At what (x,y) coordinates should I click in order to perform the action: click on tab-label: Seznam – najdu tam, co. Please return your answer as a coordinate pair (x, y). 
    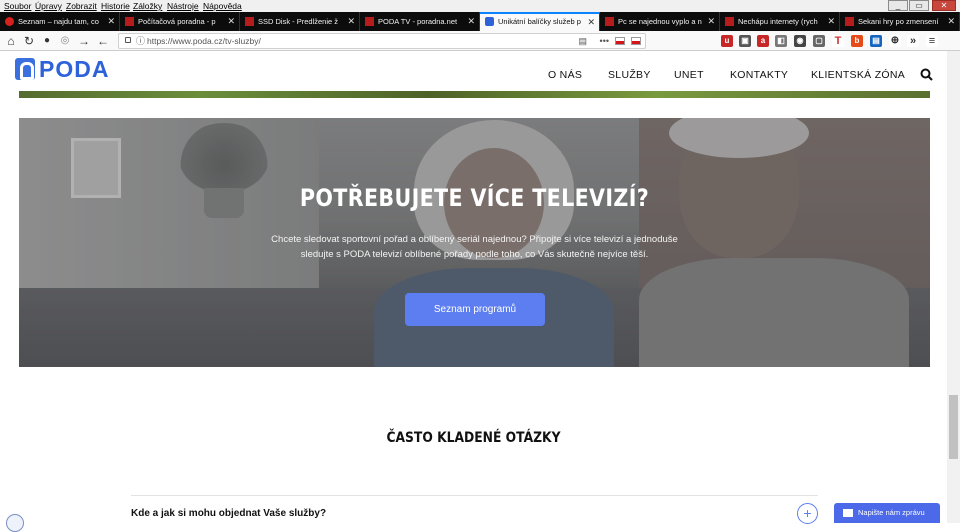
    Looking at the image, I should click on (58, 21).